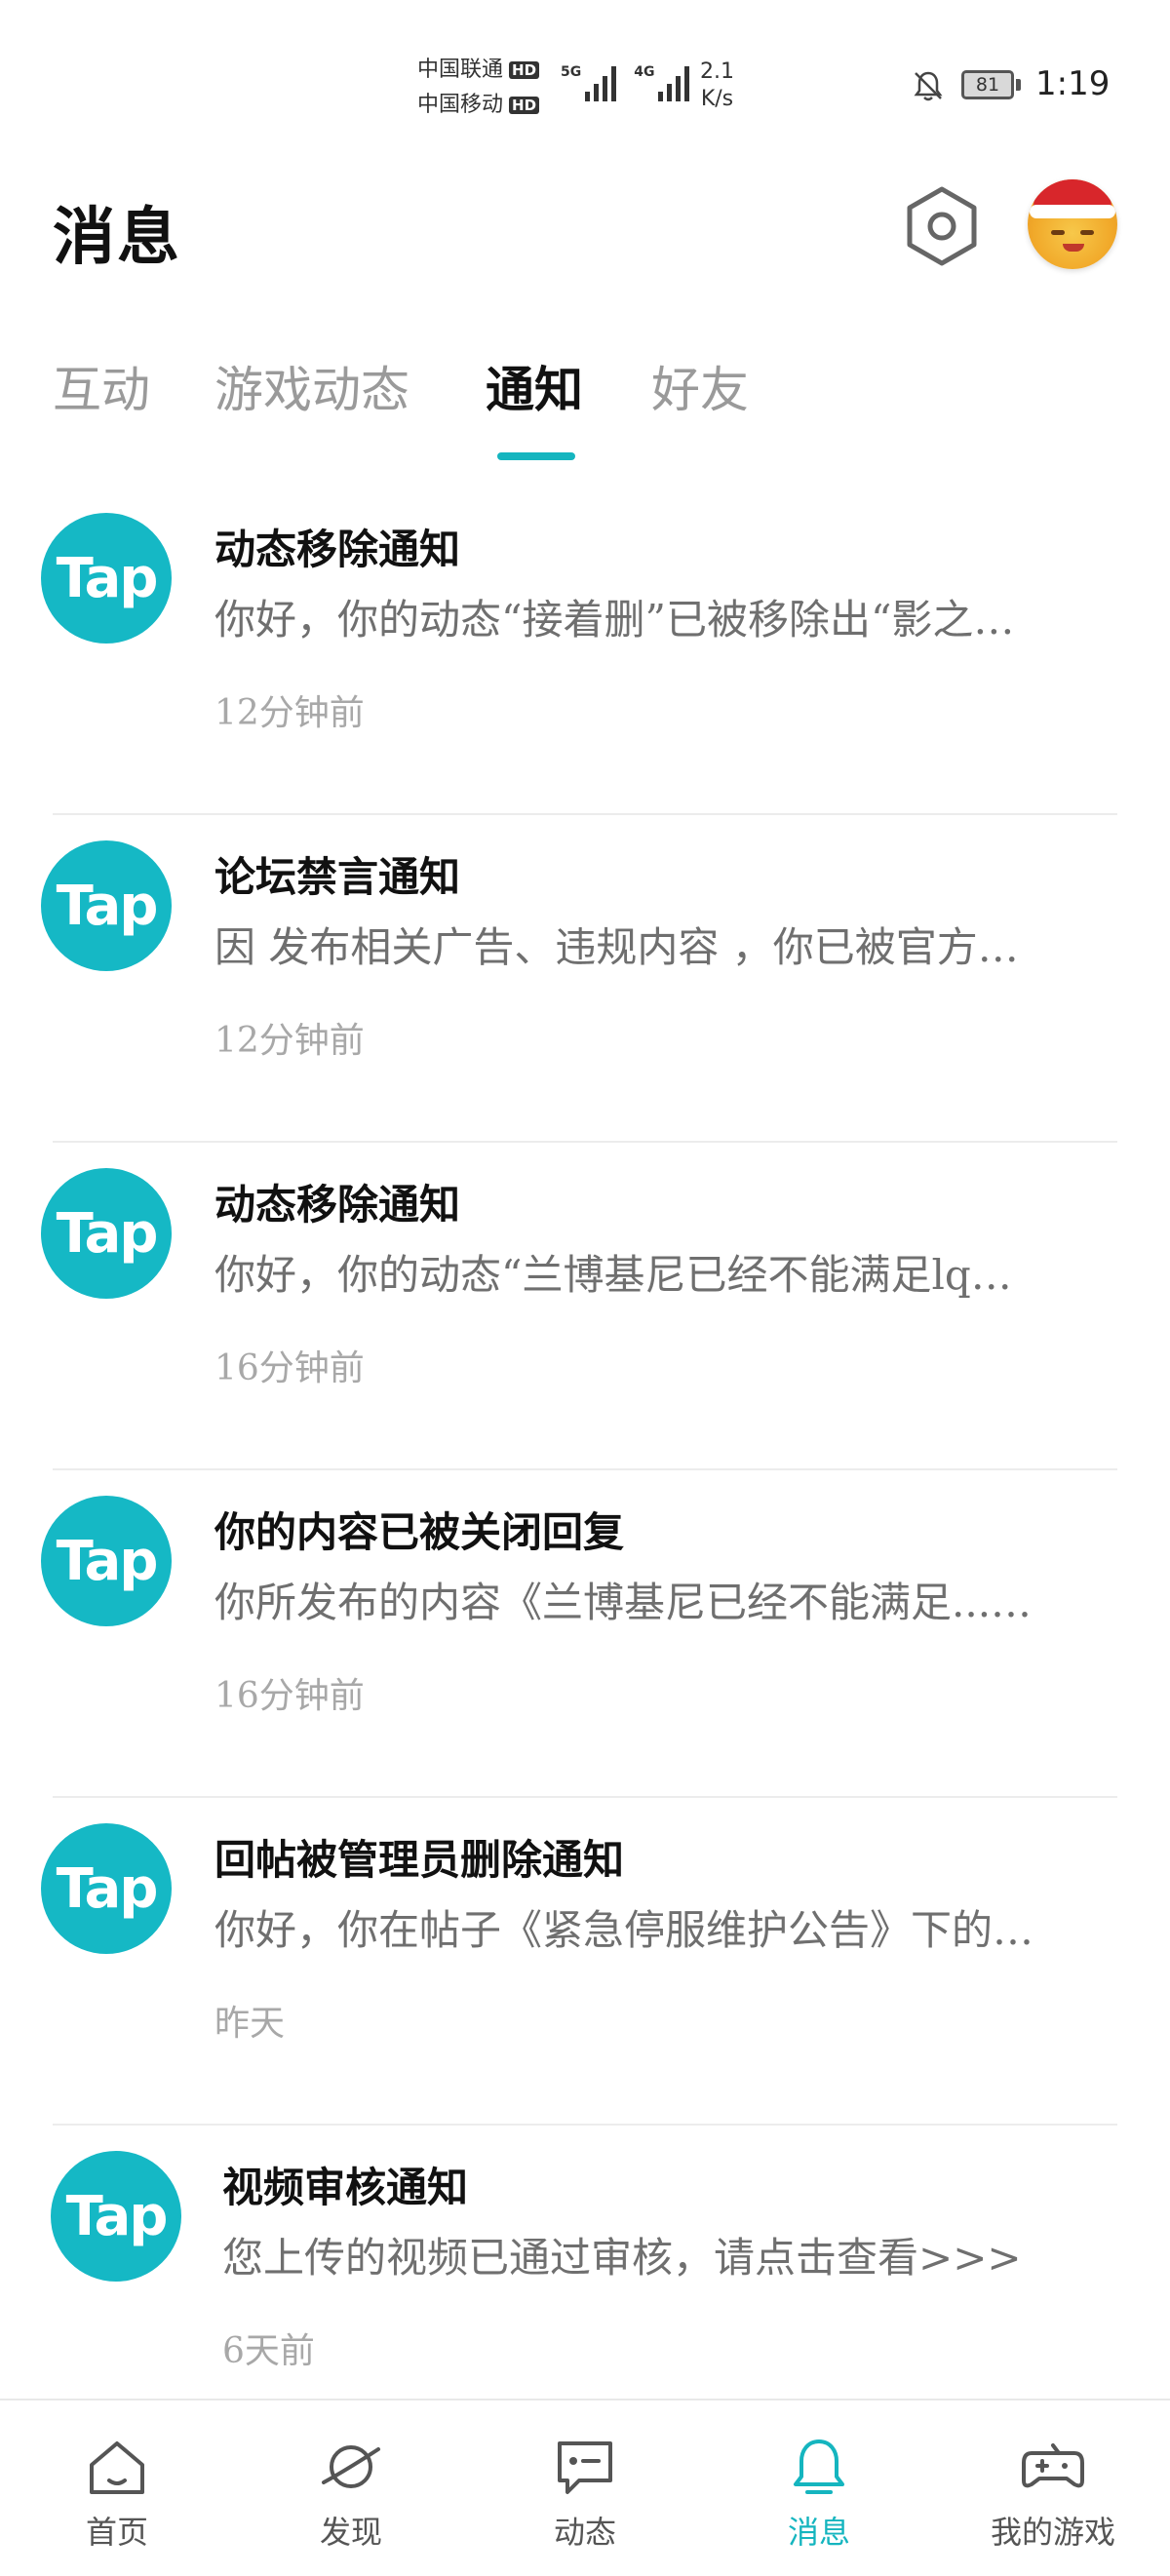  I want to click on planet-icon, so click(351, 2466).